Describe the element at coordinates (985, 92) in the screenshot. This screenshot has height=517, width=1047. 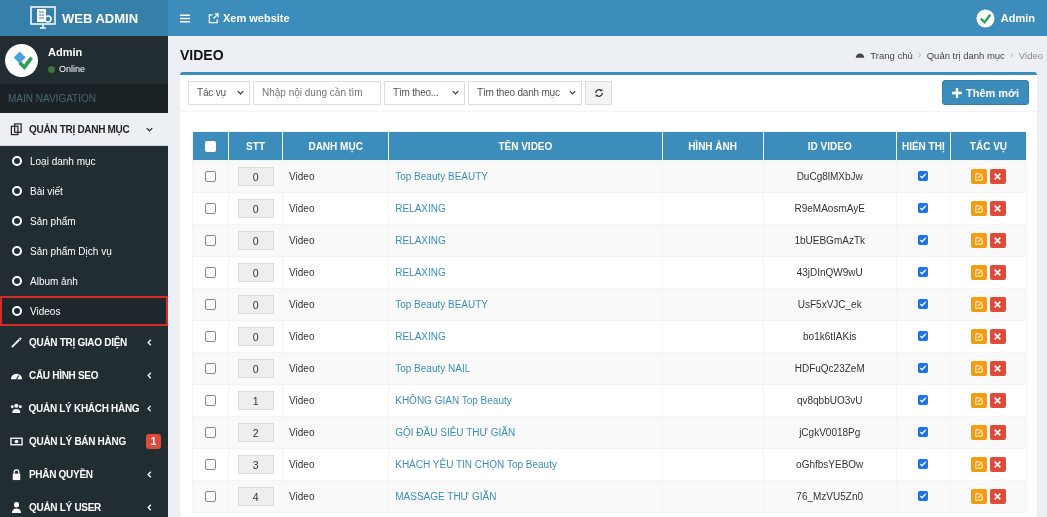
I see `add-new-button: Thêm mới` at that location.